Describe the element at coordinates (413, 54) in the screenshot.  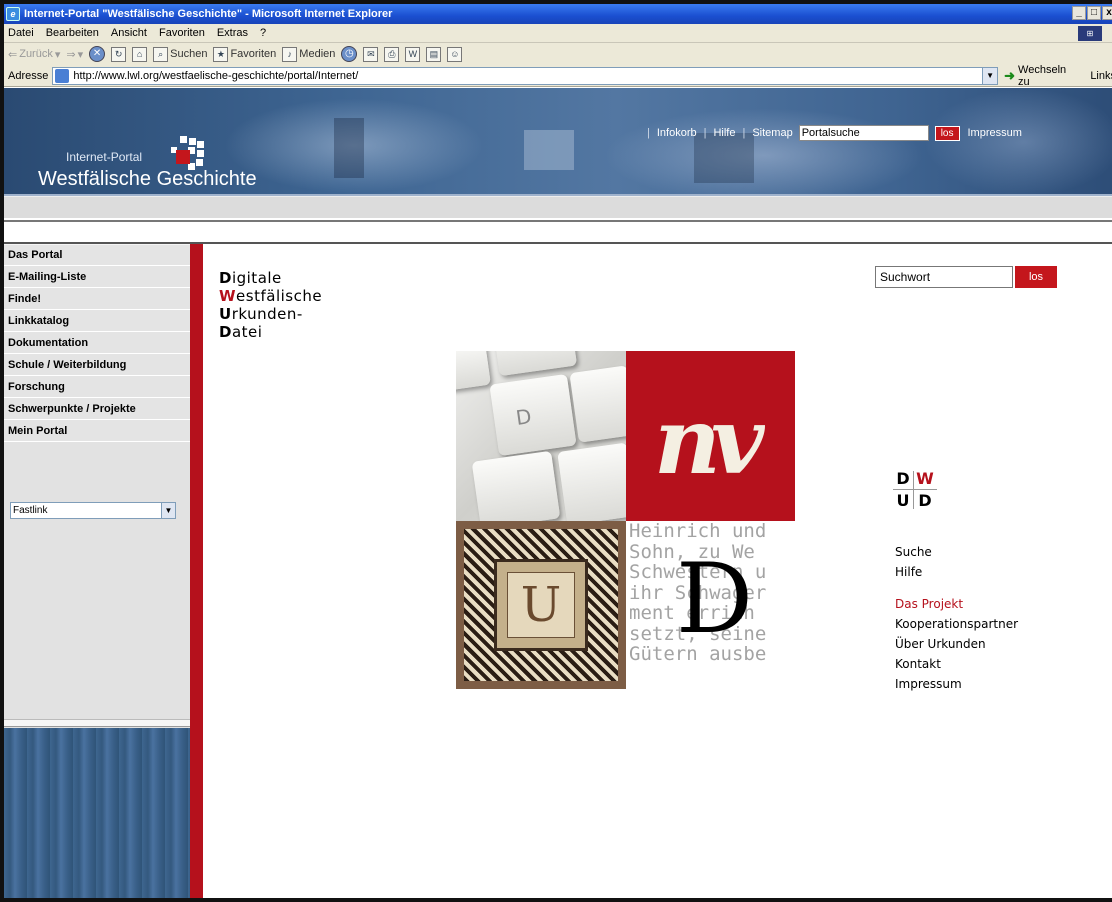
I see `word-icon: W` at that location.